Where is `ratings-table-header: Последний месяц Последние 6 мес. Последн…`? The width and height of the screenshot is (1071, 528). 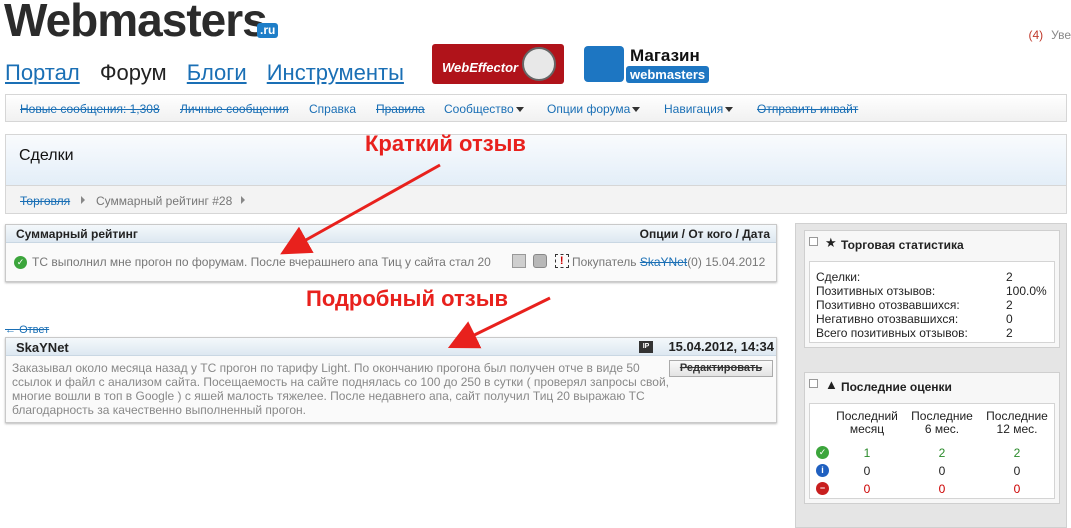 ratings-table-header: Последний месяц Последние 6 мес. Последн… is located at coordinates (932, 424).